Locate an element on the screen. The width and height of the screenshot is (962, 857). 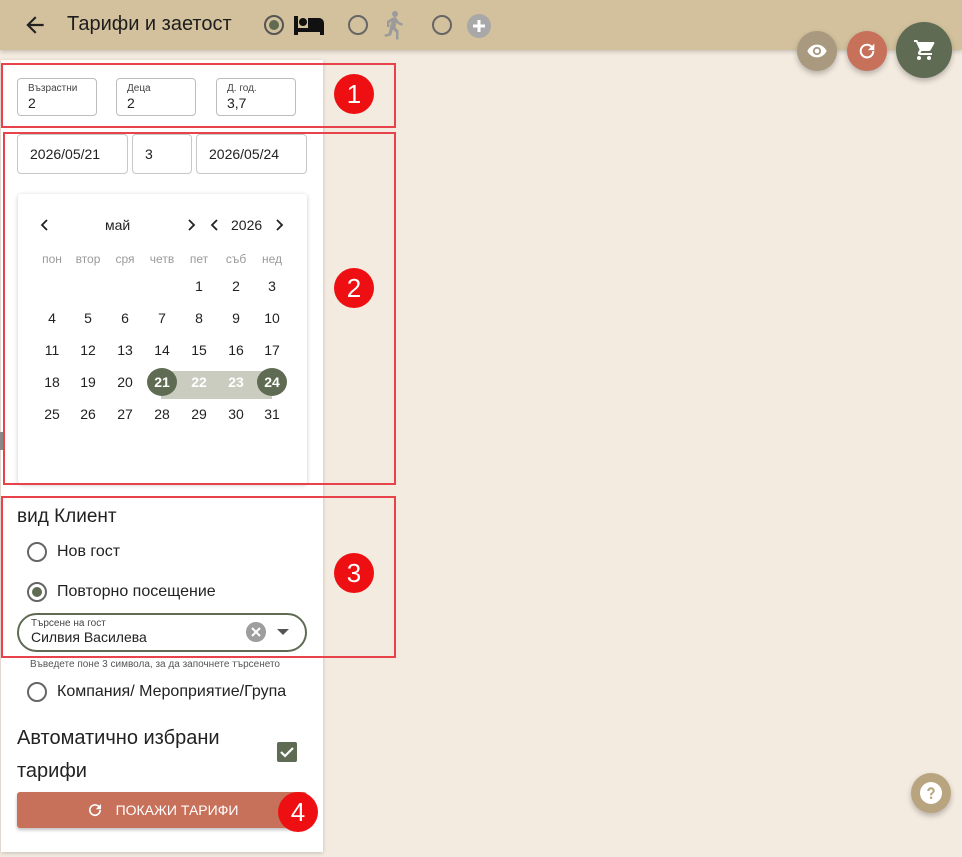
refresh-button is located at coordinates (867, 51).